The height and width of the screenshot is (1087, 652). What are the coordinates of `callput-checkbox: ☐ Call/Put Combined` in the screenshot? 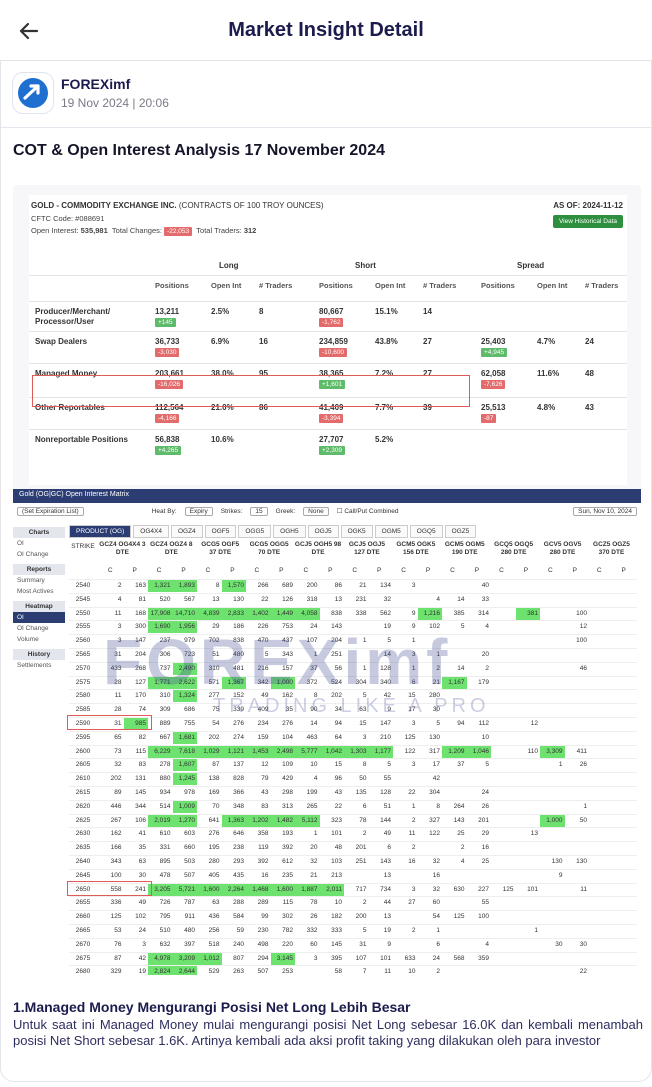 It's located at (368, 511).